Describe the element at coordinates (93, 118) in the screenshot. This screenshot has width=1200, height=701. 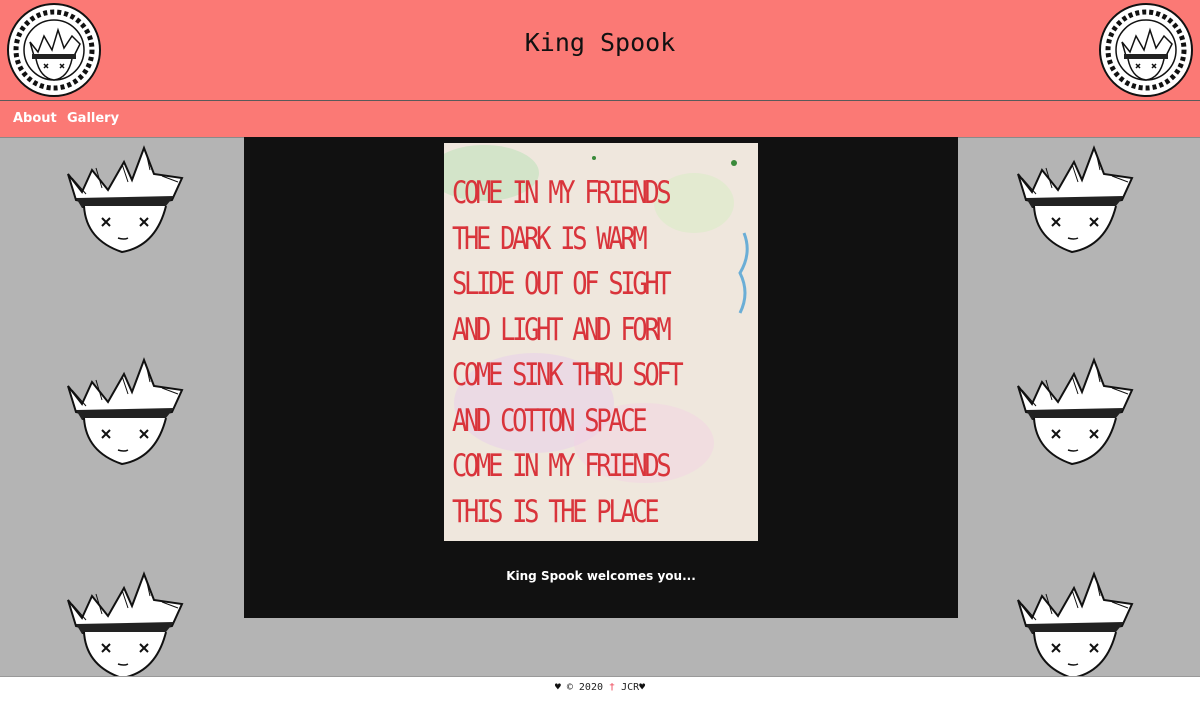
I see `nav-gallery-link: Gallery` at that location.